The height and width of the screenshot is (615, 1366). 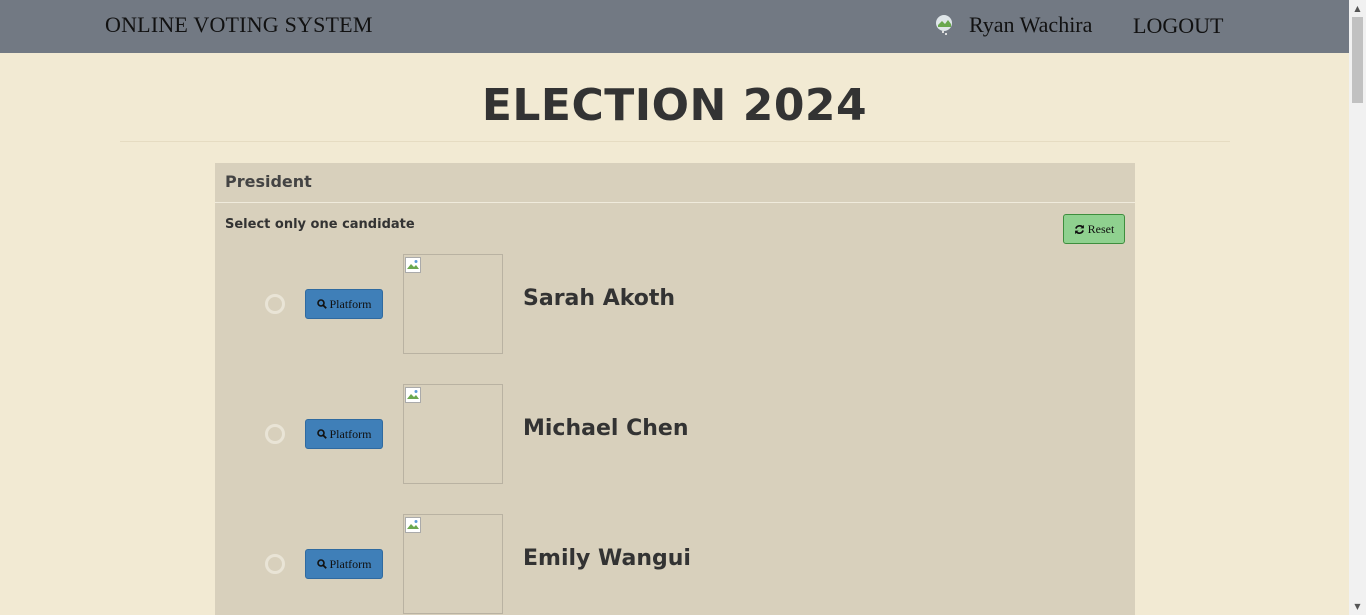 I want to click on candidate-name: Sarah Akoth, so click(x=599, y=298).